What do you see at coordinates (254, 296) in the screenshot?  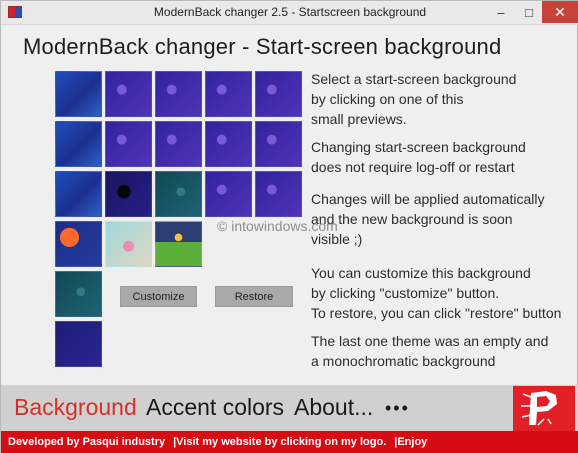 I see `restore-button: Restore` at bounding box center [254, 296].